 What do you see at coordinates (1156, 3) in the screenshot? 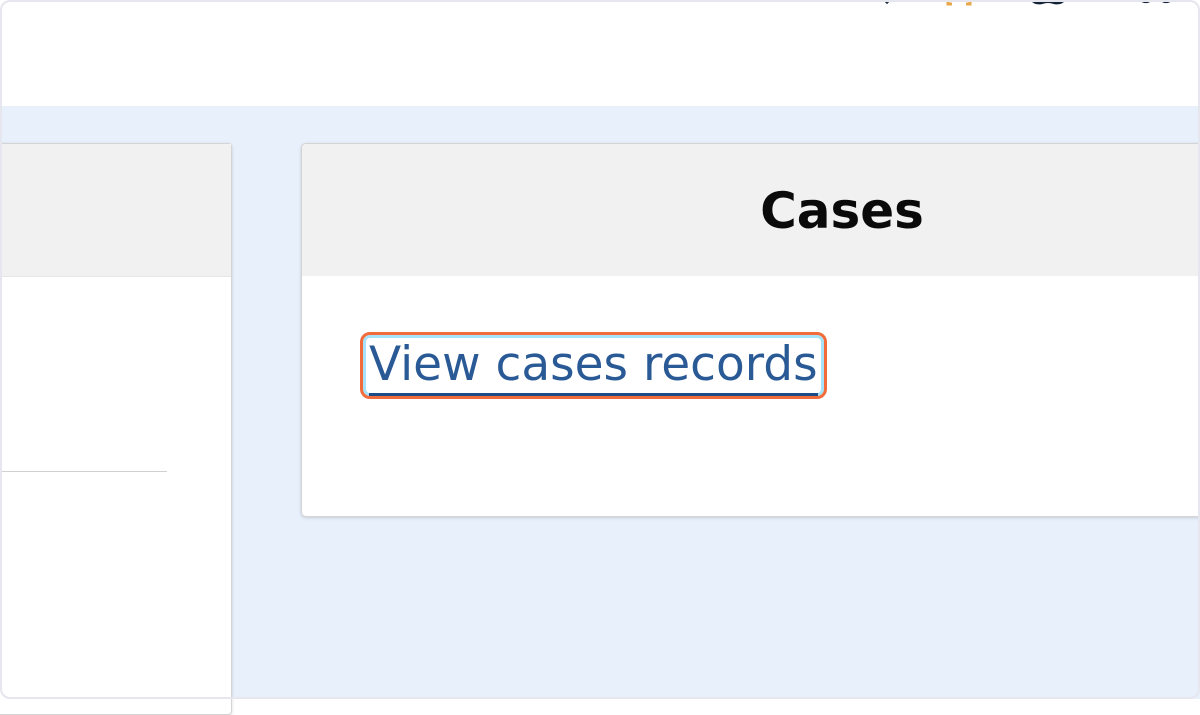
I see `user-icon` at bounding box center [1156, 3].